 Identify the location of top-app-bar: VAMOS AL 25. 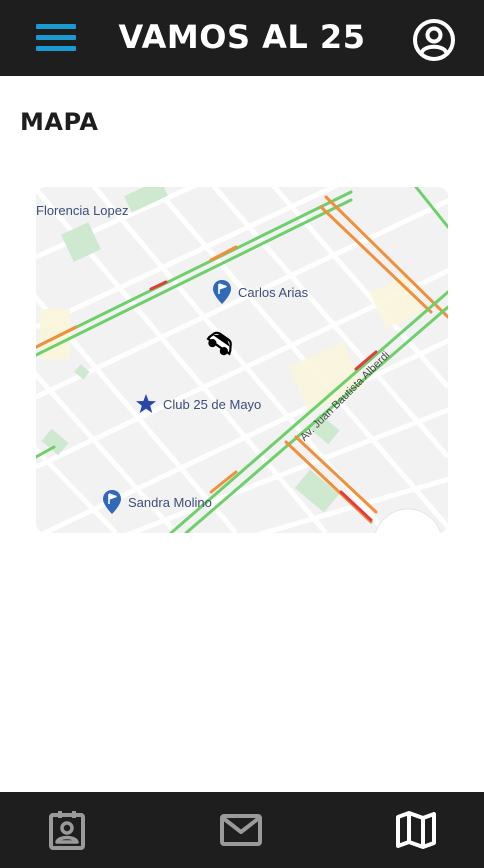
(242, 38).